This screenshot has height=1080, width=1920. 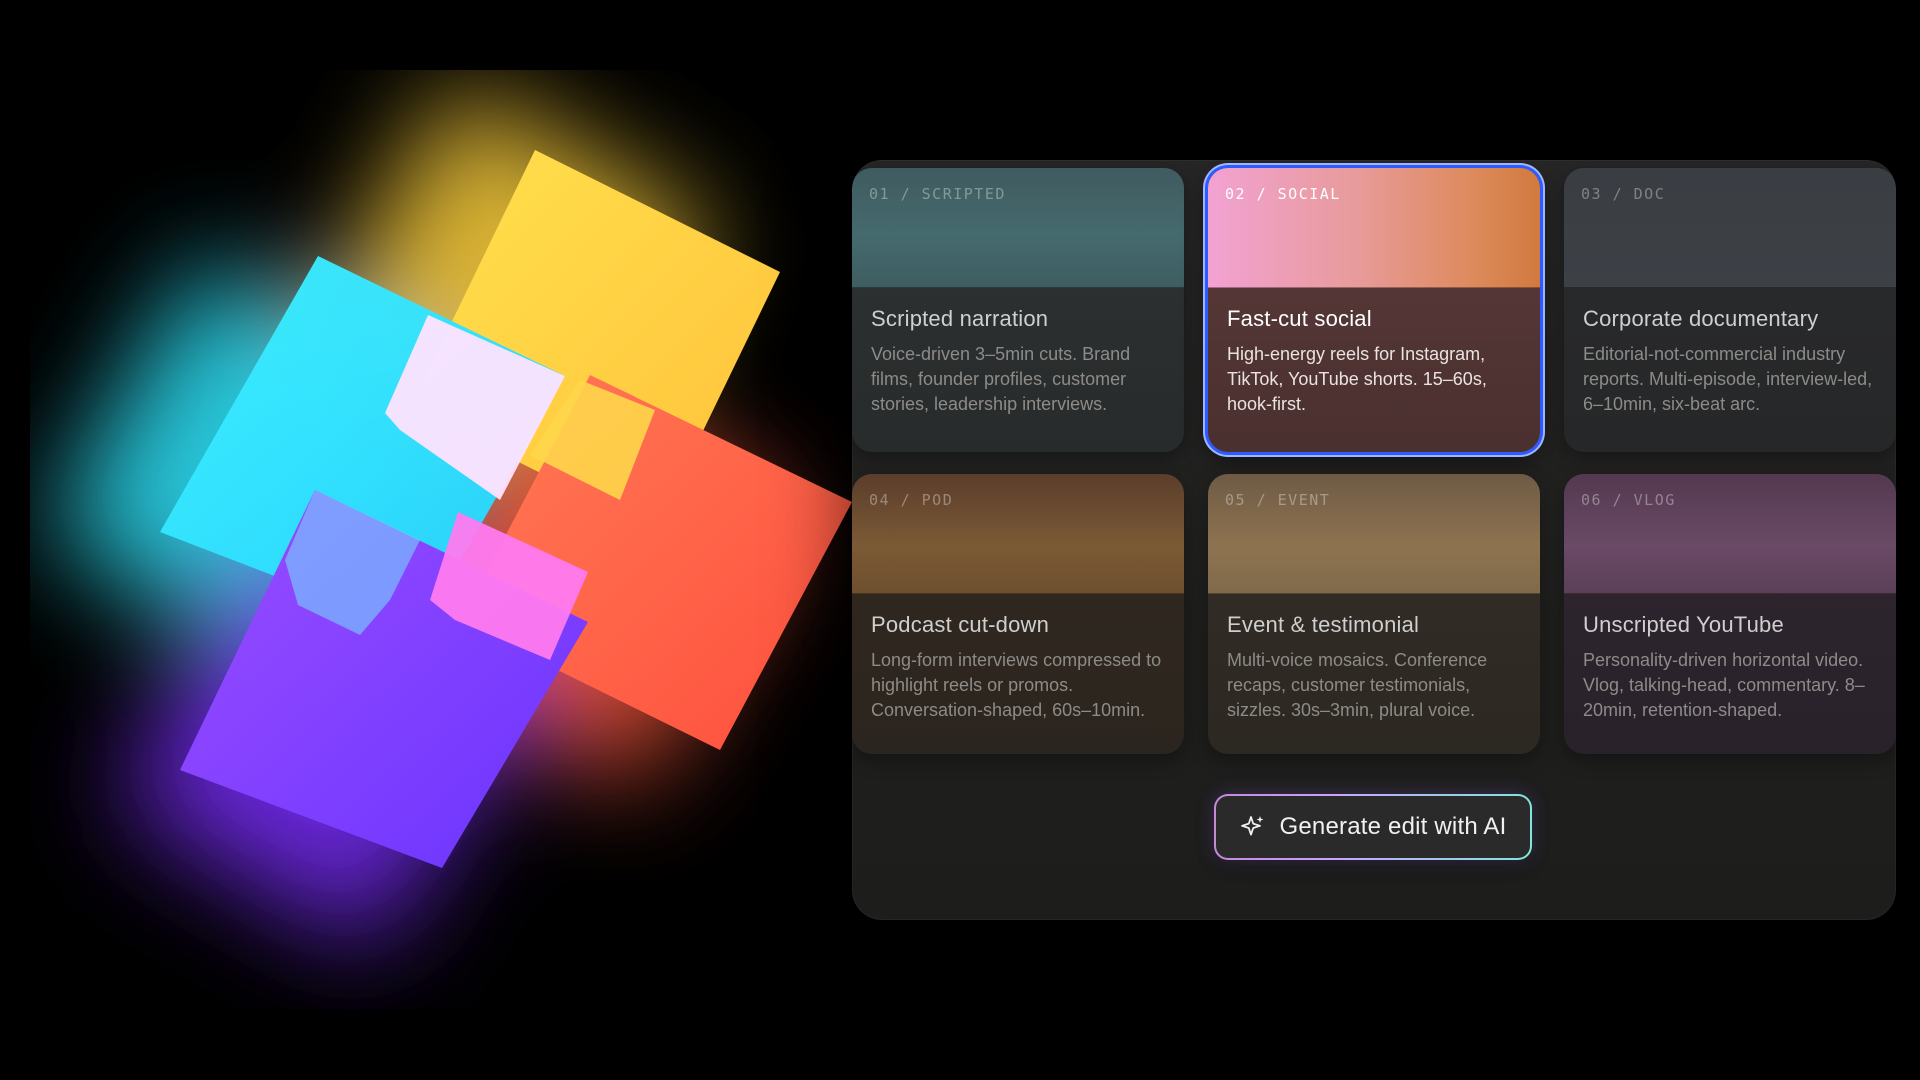 I want to click on template-title: Scripted narration, so click(x=960, y=318).